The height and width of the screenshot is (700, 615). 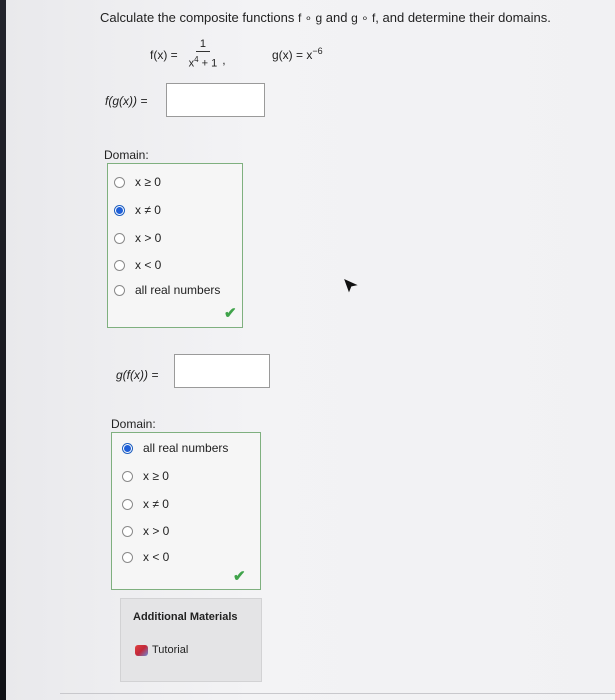 What do you see at coordinates (208, 63) in the screenshot?
I see `f-den-rest: + 1` at bounding box center [208, 63].